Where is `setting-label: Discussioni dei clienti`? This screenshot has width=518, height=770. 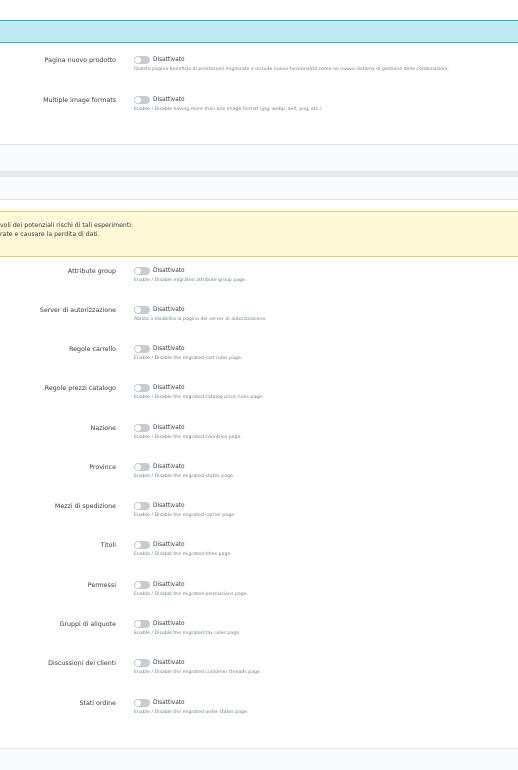
setting-label: Discussioni dei clienti is located at coordinates (82, 663).